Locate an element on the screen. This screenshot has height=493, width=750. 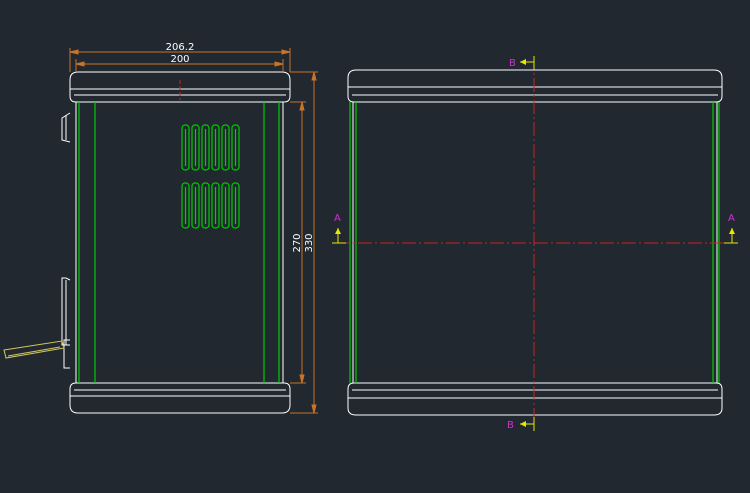
dimension-label-height-inner: 270 is located at coordinates (297, 242).